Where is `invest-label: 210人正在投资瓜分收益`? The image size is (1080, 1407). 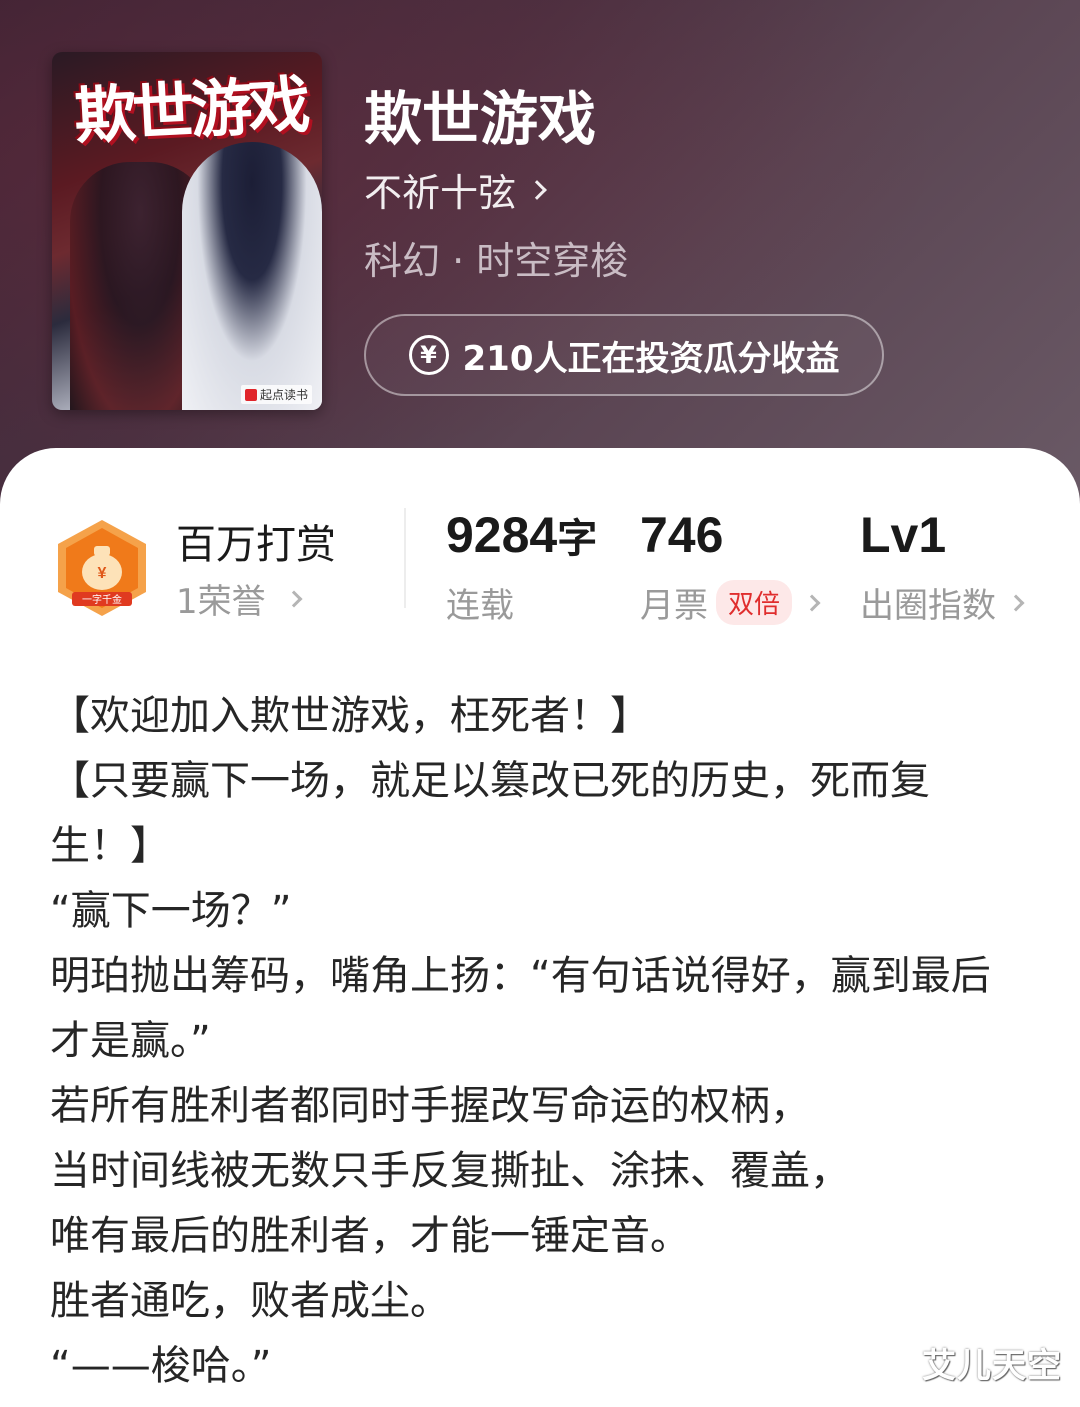 invest-label: 210人正在投资瓜分收益 is located at coordinates (651, 358).